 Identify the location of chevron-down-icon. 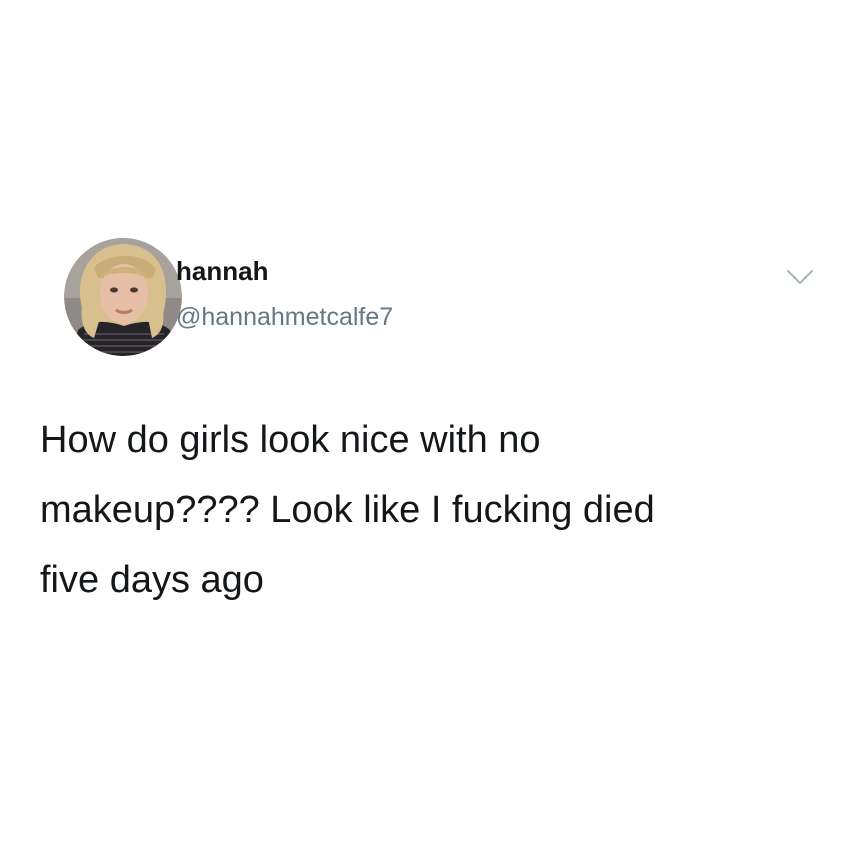
(800, 277).